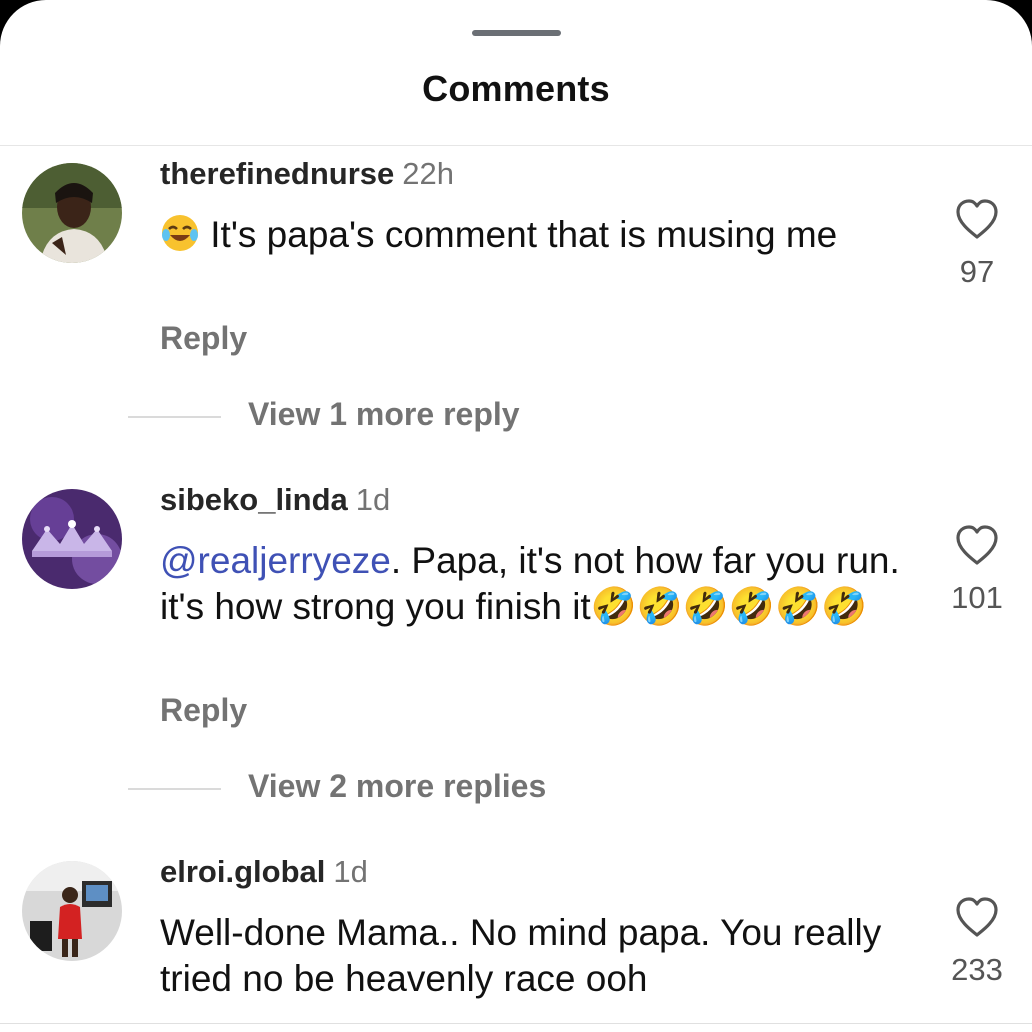 The height and width of the screenshot is (1032, 1032). I want to click on view-more-replies-label: View 1 more reply, so click(384, 414).